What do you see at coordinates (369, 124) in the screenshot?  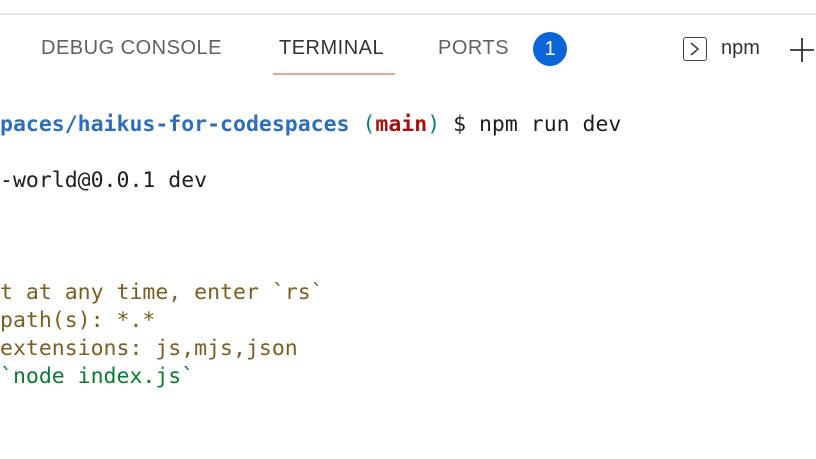 I see `prompt-paren-open: (` at bounding box center [369, 124].